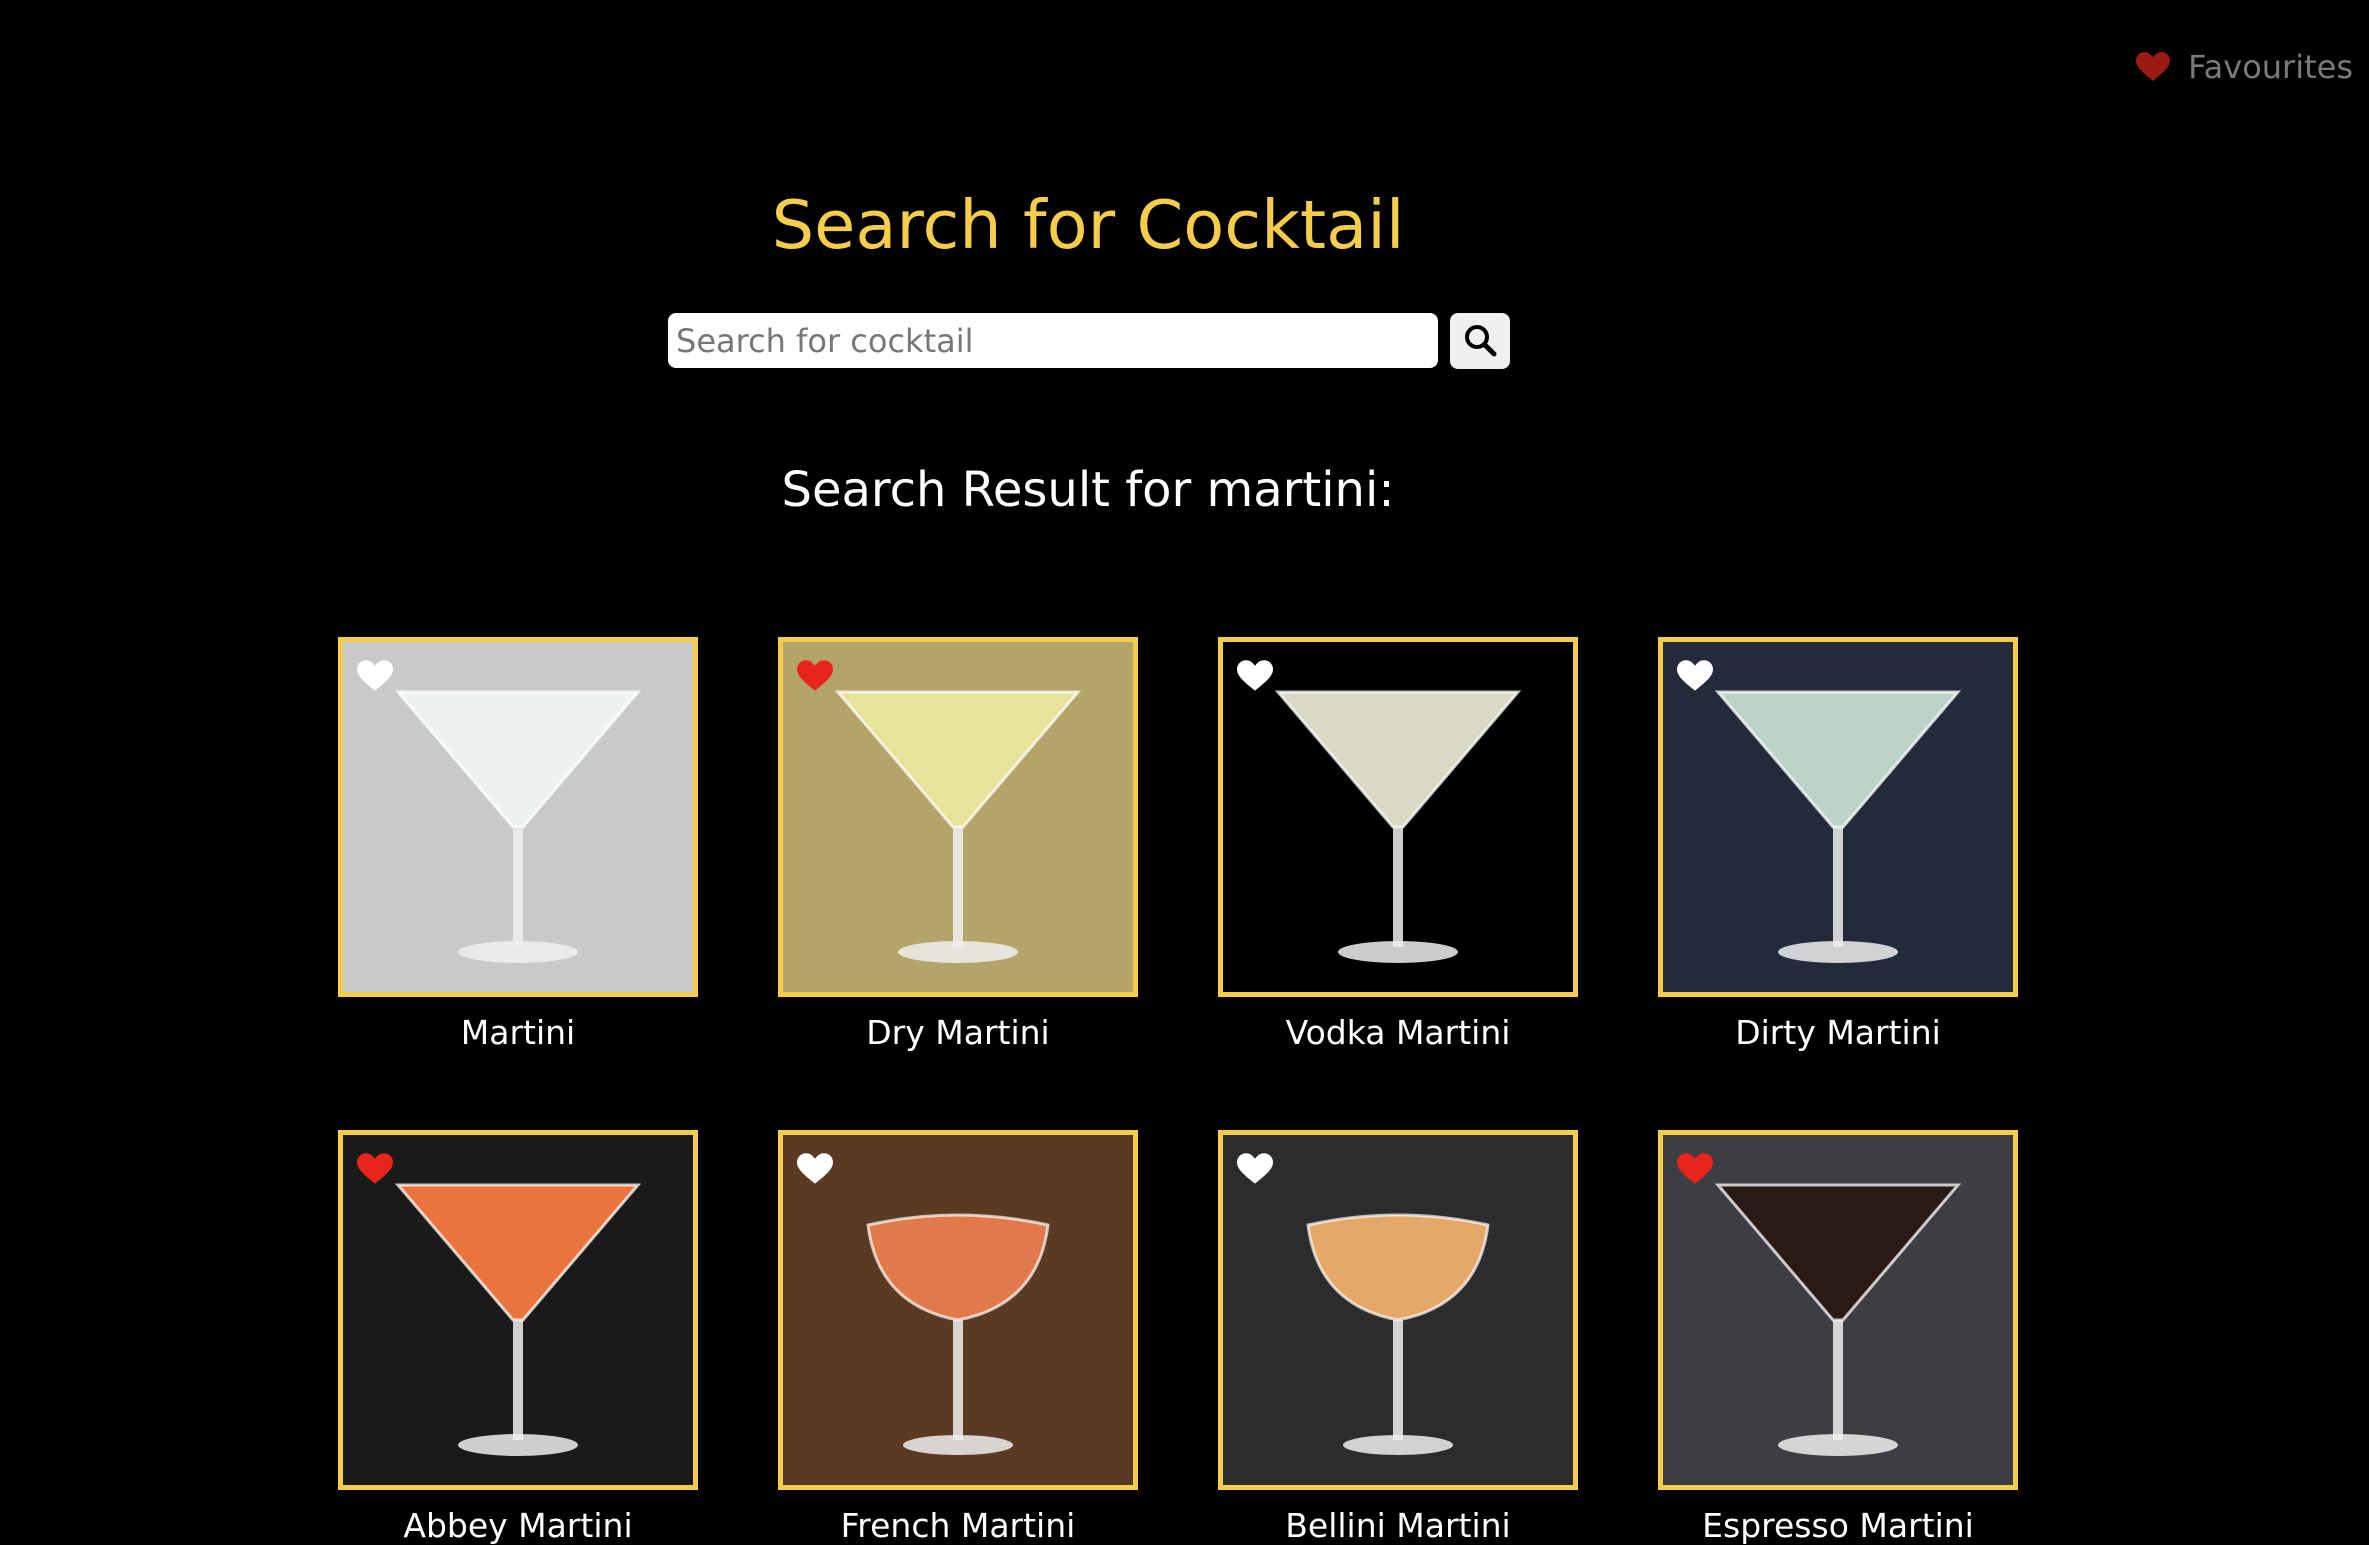 The height and width of the screenshot is (1545, 2369). I want to click on page-title: Search for Cocktail, so click(1088, 225).